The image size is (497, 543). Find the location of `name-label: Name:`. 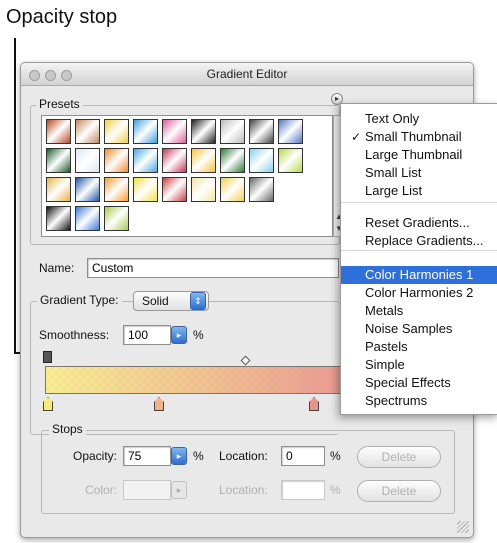

name-label: Name: is located at coordinates (57, 268).